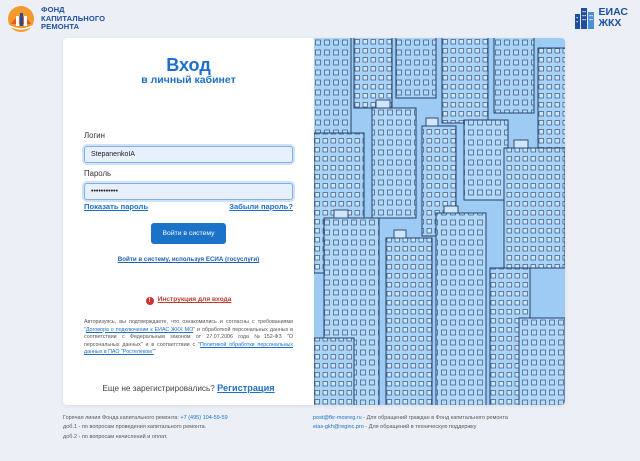 The image size is (640, 461). Describe the element at coordinates (188, 65) in the screenshot. I see `page-title: Вход` at that location.